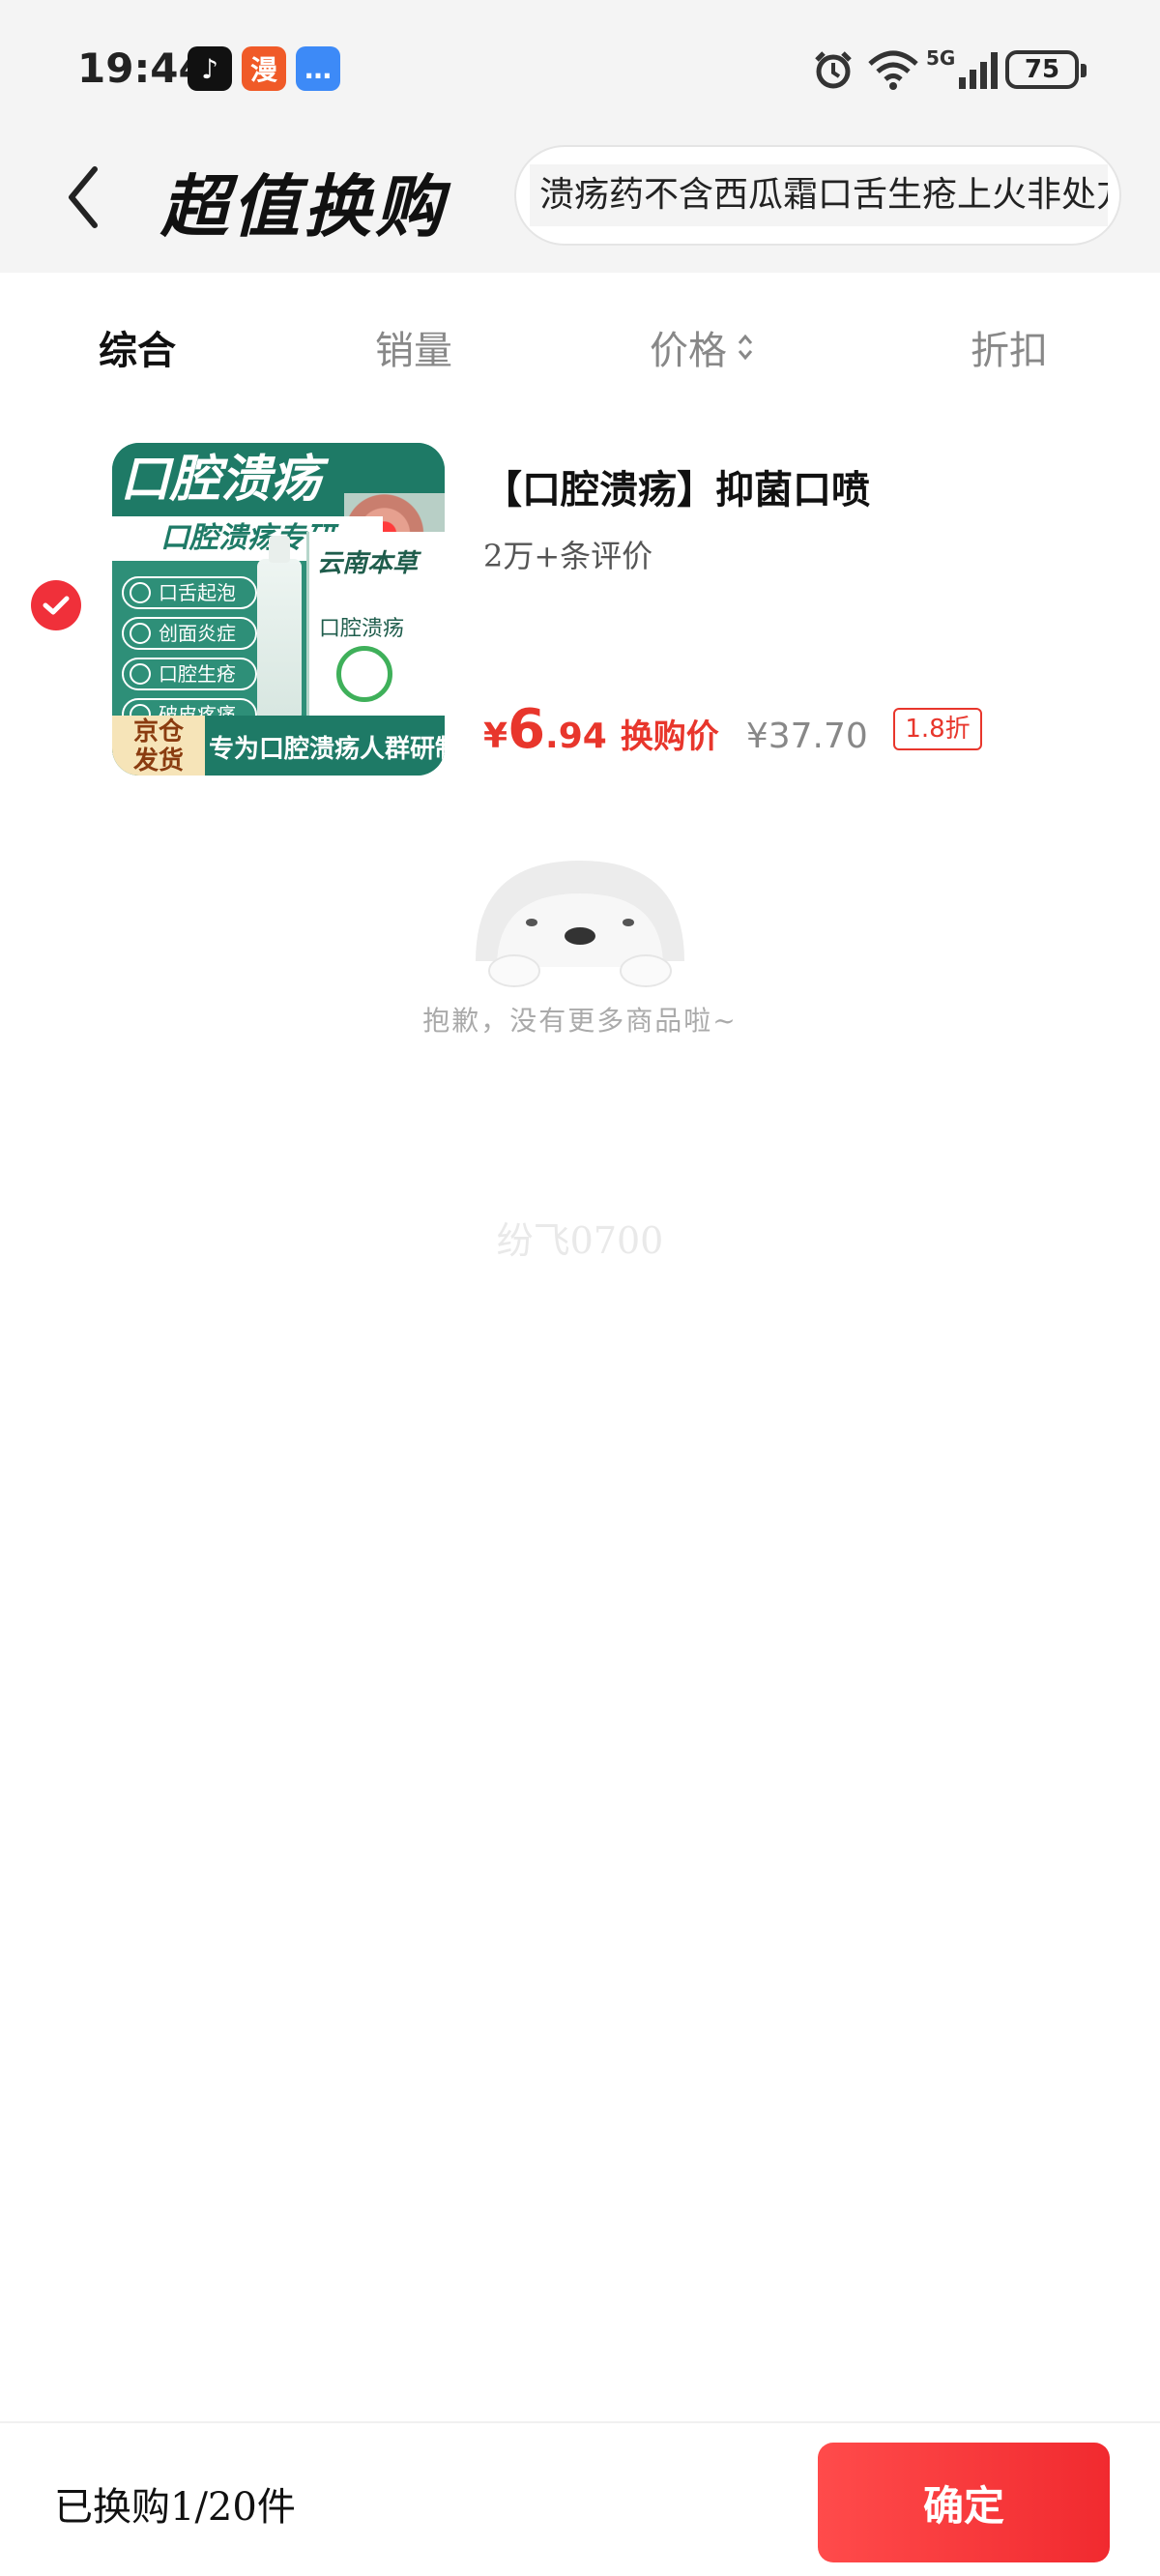  Describe the element at coordinates (158, 761) in the screenshot. I see `warehouse-badge-line: 发货` at that location.